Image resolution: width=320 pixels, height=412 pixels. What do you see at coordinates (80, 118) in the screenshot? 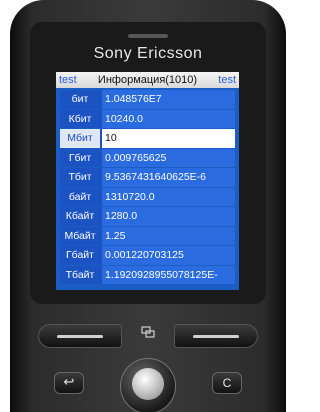
I see `unit-label: Кбит` at bounding box center [80, 118].